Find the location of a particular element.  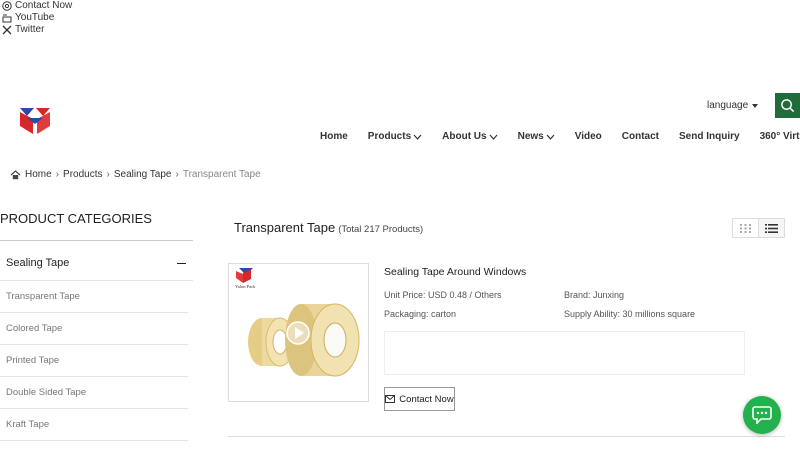

breadcrumb-products: Products is located at coordinates (82, 174).